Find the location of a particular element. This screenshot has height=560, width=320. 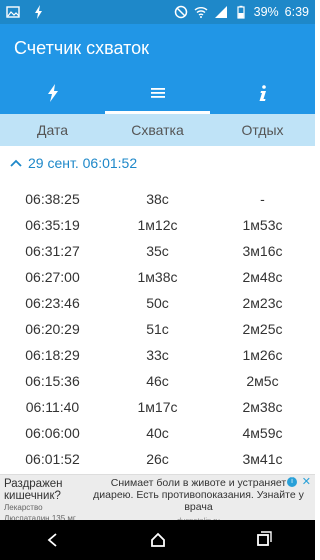

info-icon is located at coordinates (262, 93).